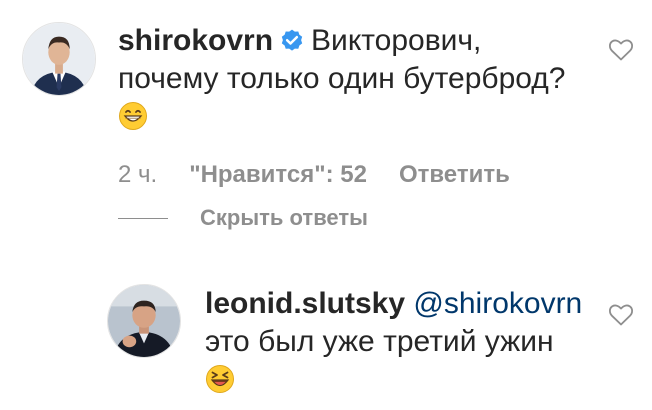 The height and width of the screenshot is (410, 652). Describe the element at coordinates (278, 175) in the screenshot. I see `comment-likes: "Нравится": 52` at that location.